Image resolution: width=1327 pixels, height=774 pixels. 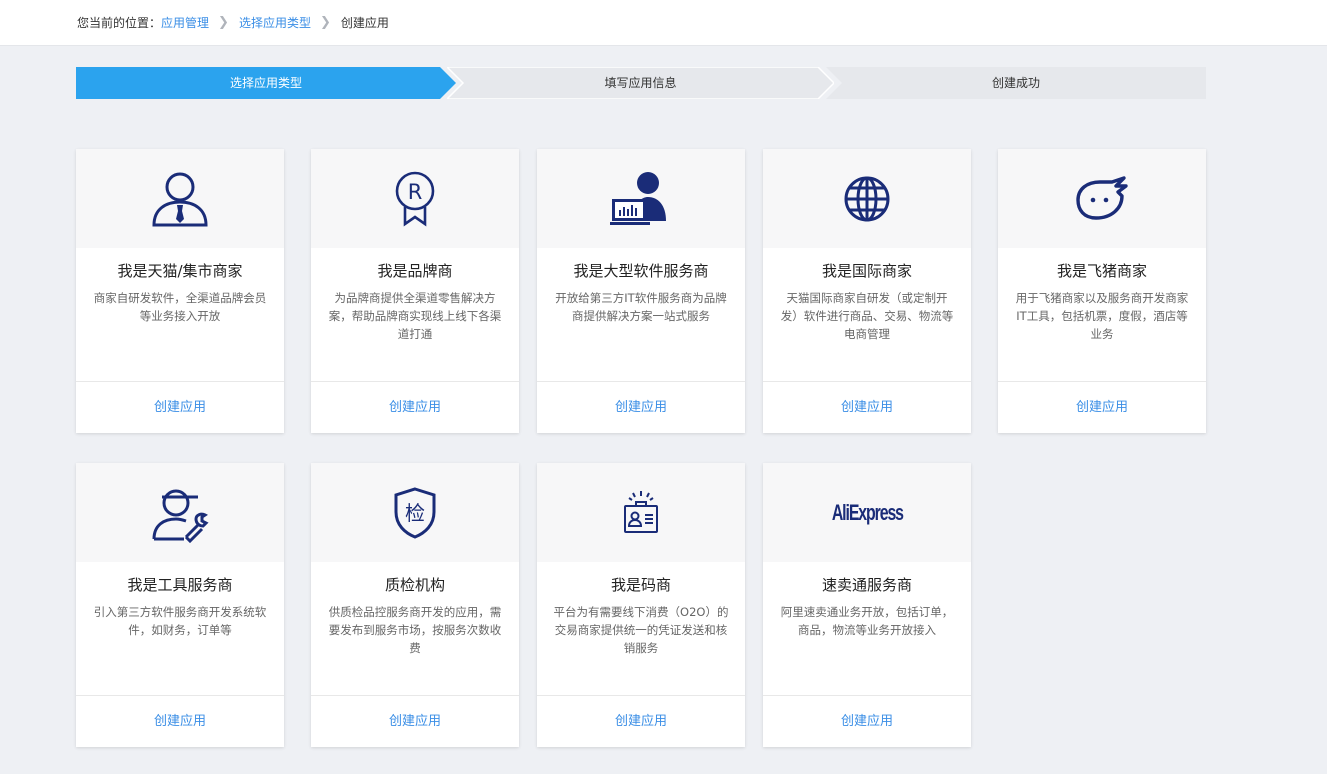 I want to click on card-title: 我是码商, so click(x=640, y=585).